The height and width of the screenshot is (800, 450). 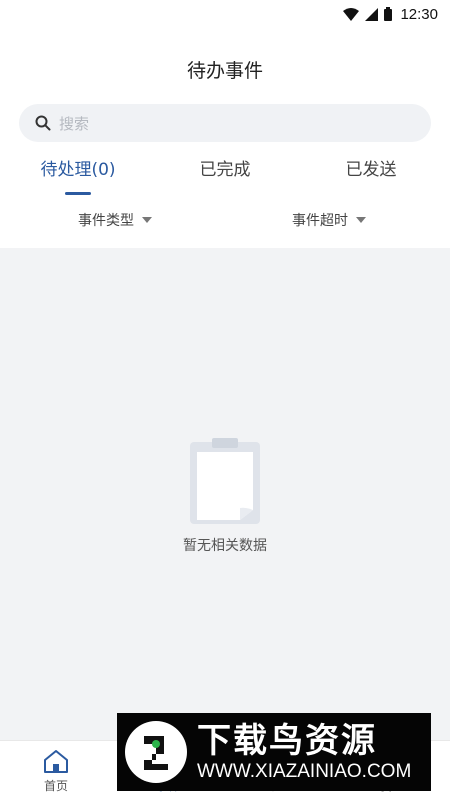 I want to click on watermark-url: WWW.XIAZAINIAO.COM, so click(x=304, y=771).